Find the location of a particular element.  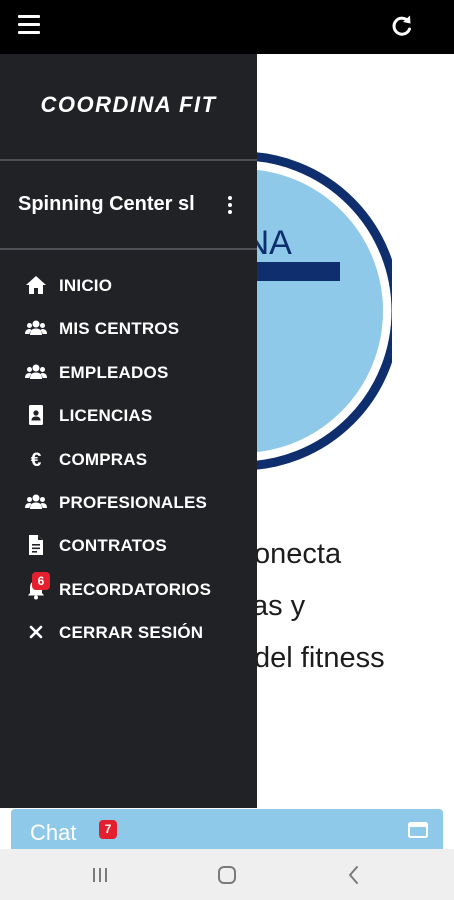

back-icon is located at coordinates (354, 875).